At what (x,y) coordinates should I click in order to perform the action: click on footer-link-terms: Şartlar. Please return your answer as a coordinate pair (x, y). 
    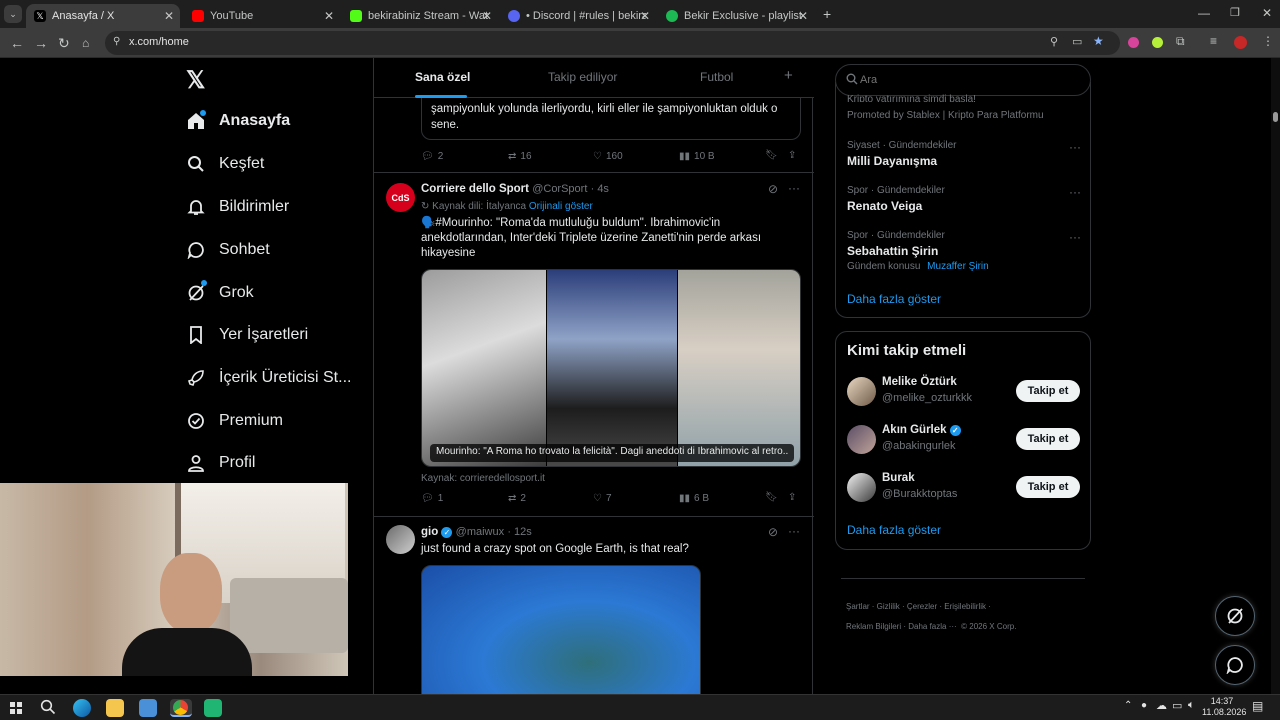
    Looking at the image, I should click on (858, 606).